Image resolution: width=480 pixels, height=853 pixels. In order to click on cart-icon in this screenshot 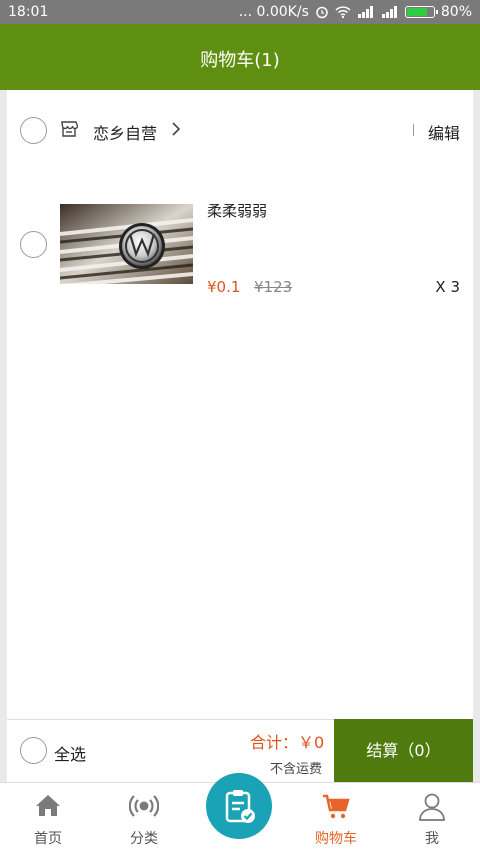, I will do `click(336, 806)`.